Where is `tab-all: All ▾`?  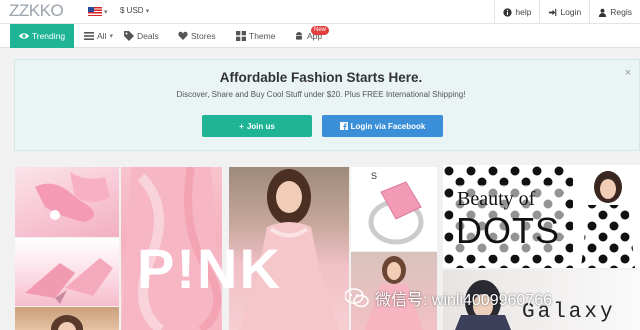 tab-all: All ▾ is located at coordinates (98, 36).